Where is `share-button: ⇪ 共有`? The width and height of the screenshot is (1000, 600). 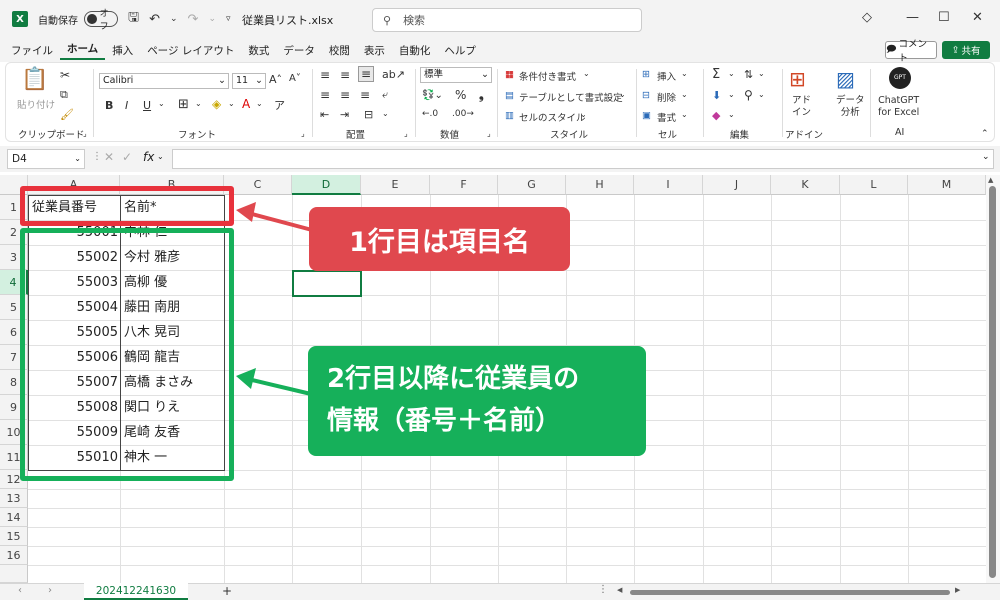 share-button: ⇪ 共有 is located at coordinates (966, 50).